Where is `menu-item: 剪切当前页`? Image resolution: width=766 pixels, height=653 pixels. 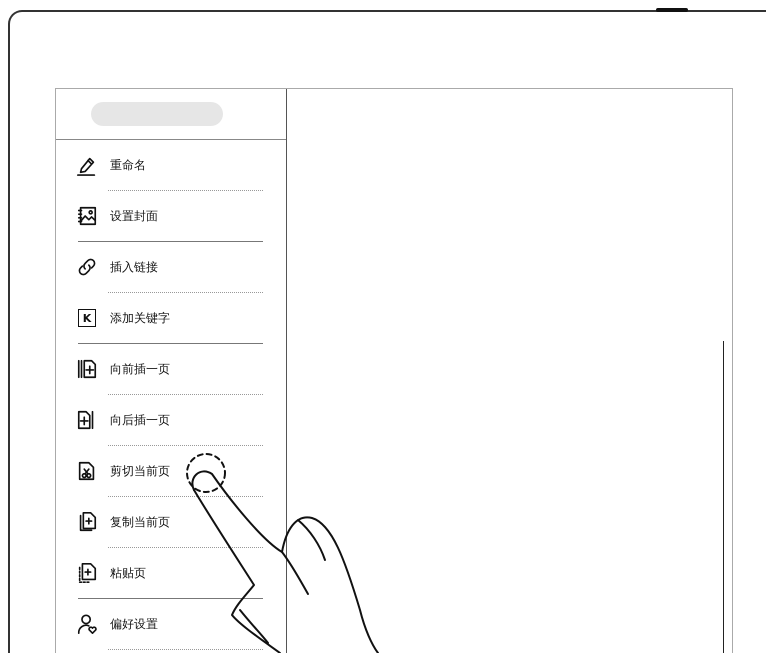 menu-item: 剪切当前页 is located at coordinates (115, 471).